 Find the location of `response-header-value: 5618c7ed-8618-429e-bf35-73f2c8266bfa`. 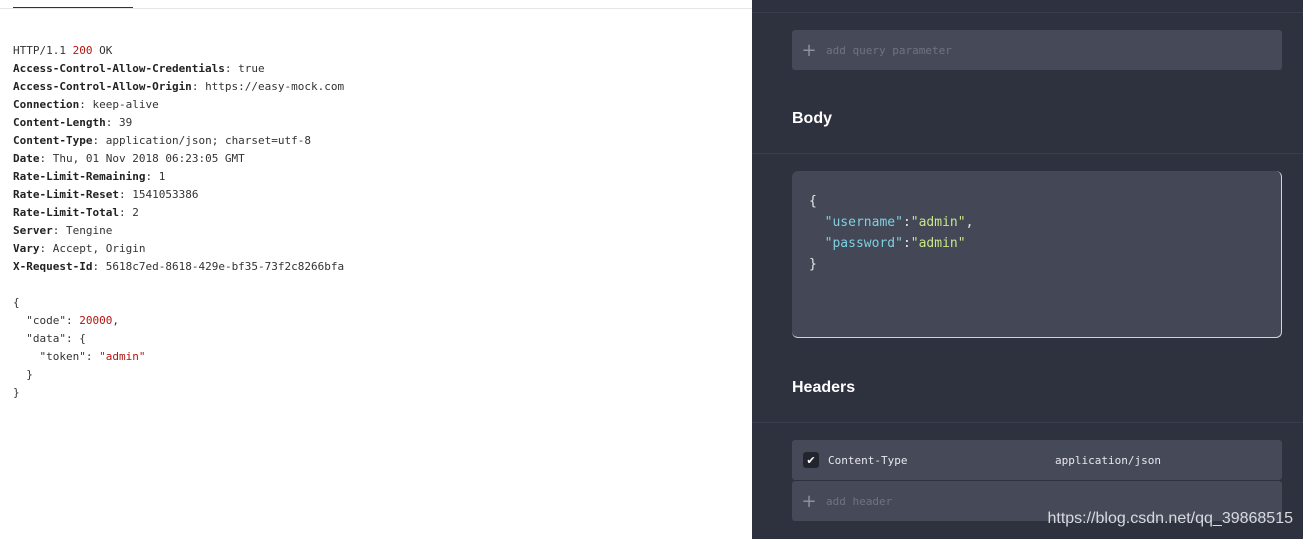

response-header-value: 5618c7ed-8618-429e-bf35-73f2c8266bfa is located at coordinates (225, 266).